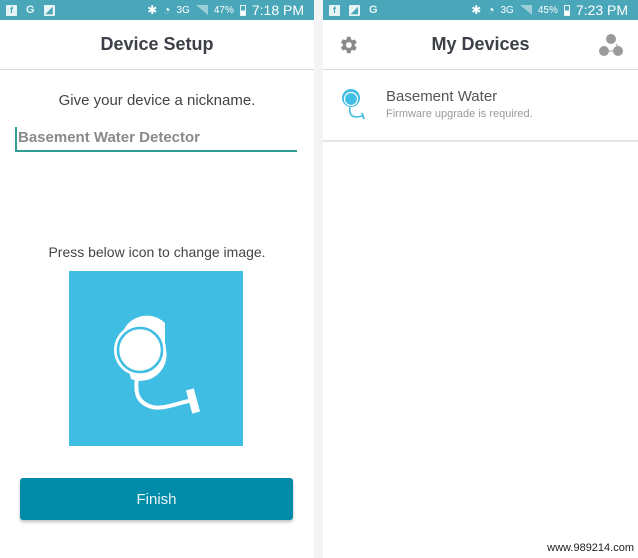 The width and height of the screenshot is (638, 558). Describe the element at coordinates (547, 10) in the screenshot. I see `battery-percent: 45%` at that location.